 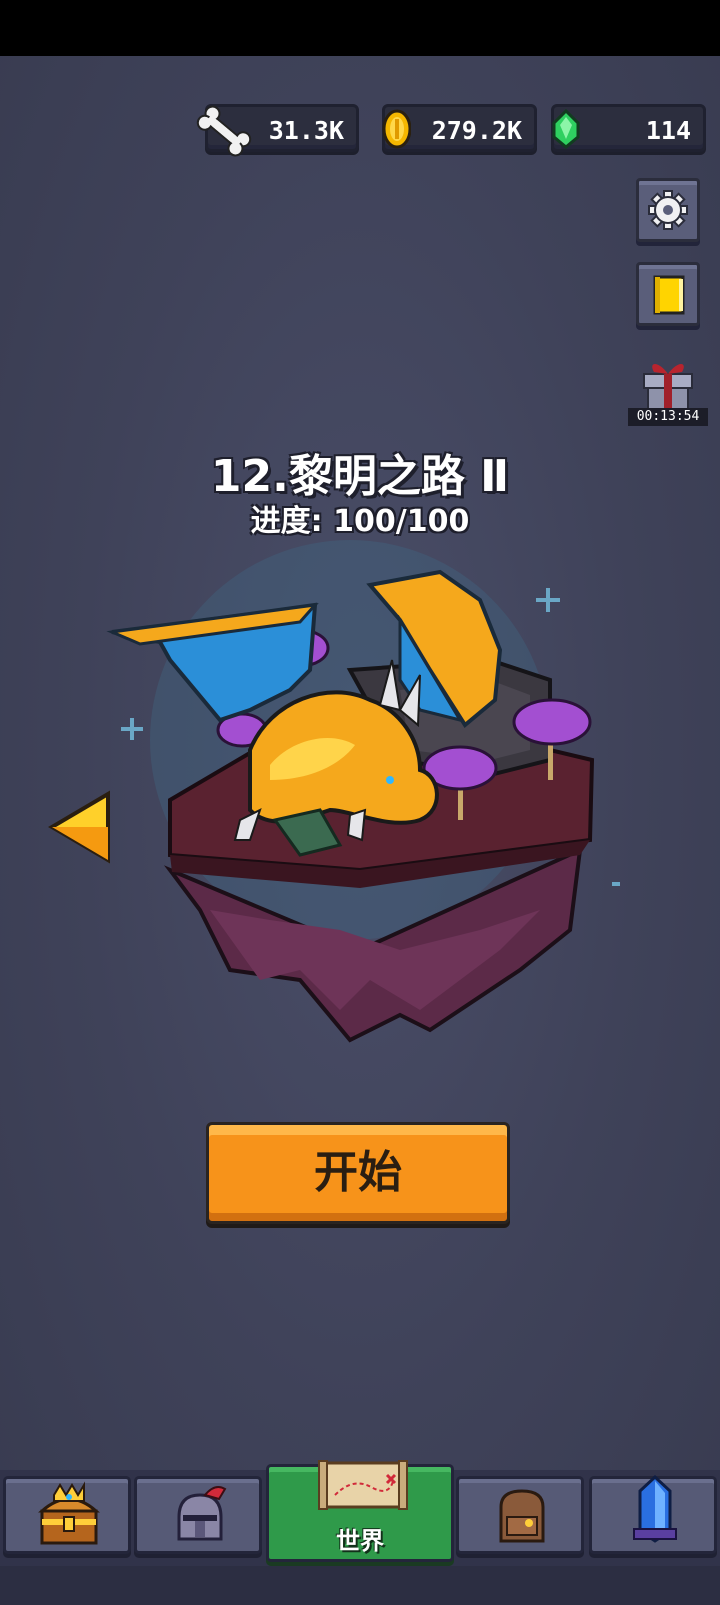 I want to click on book-button, so click(x=668, y=294).